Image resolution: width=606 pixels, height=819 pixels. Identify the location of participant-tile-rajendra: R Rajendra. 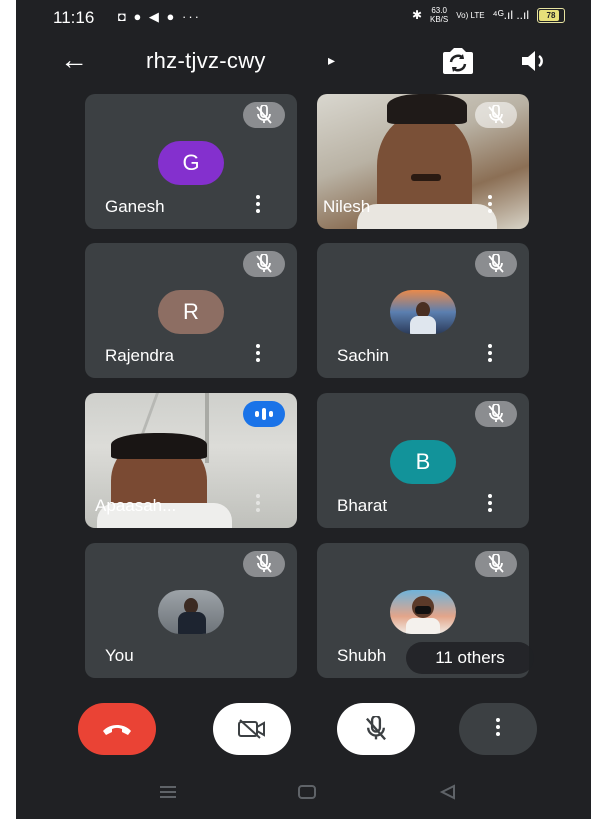
(191, 310).